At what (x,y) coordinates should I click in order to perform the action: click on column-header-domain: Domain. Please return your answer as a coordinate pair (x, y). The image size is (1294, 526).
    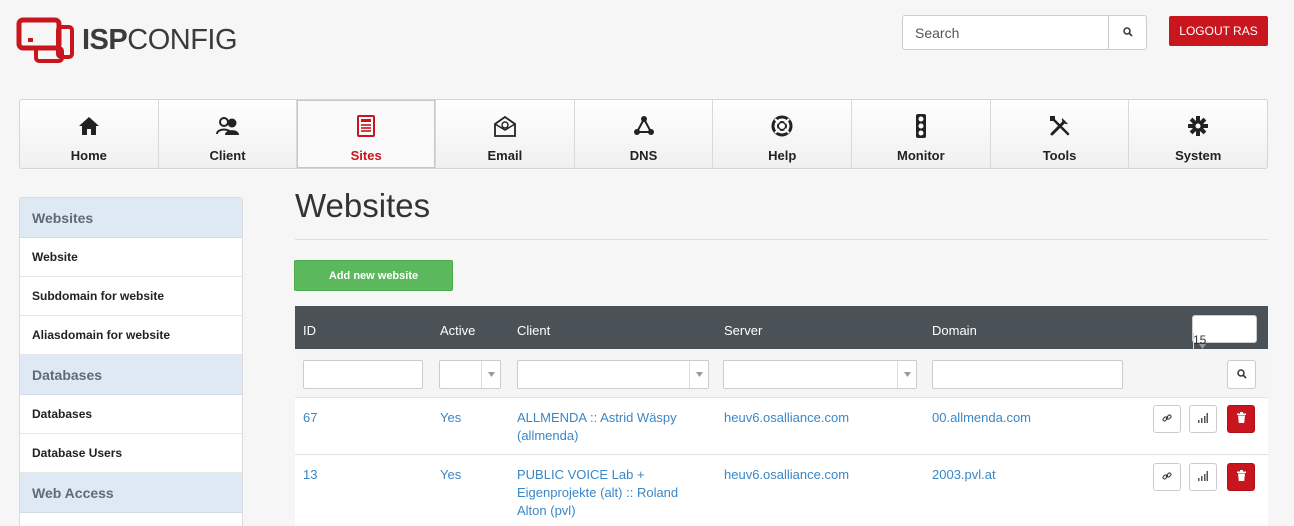
    Looking at the image, I should click on (954, 330).